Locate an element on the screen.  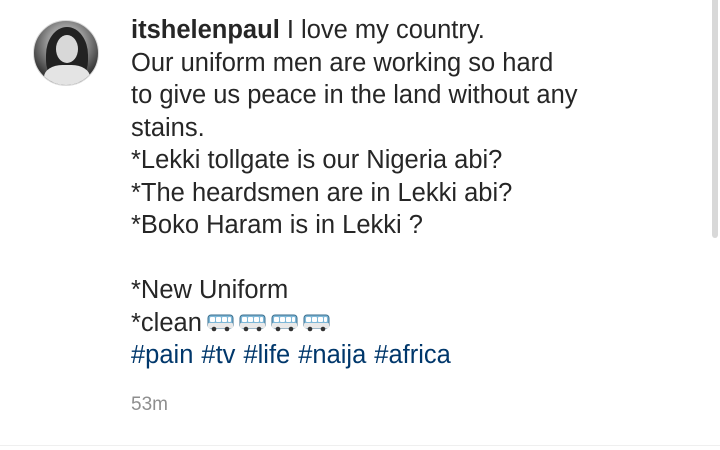
hashtag-link: #life is located at coordinates (266, 355).